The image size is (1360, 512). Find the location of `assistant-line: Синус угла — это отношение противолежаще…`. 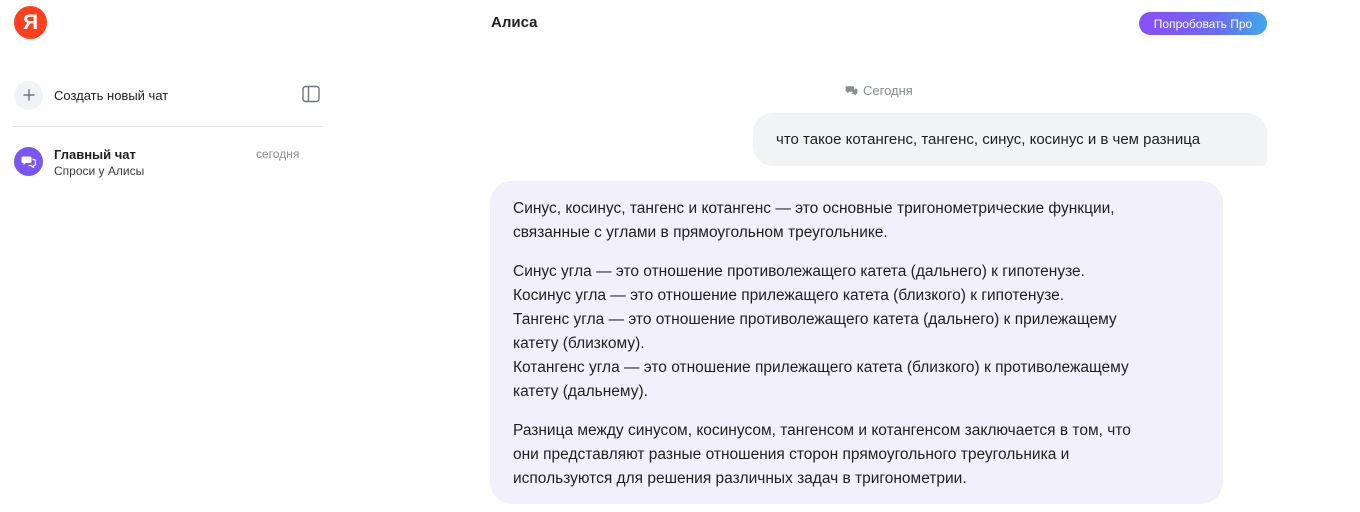

assistant-line: Синус угла — это отношение противолежаще… is located at coordinates (799, 271).